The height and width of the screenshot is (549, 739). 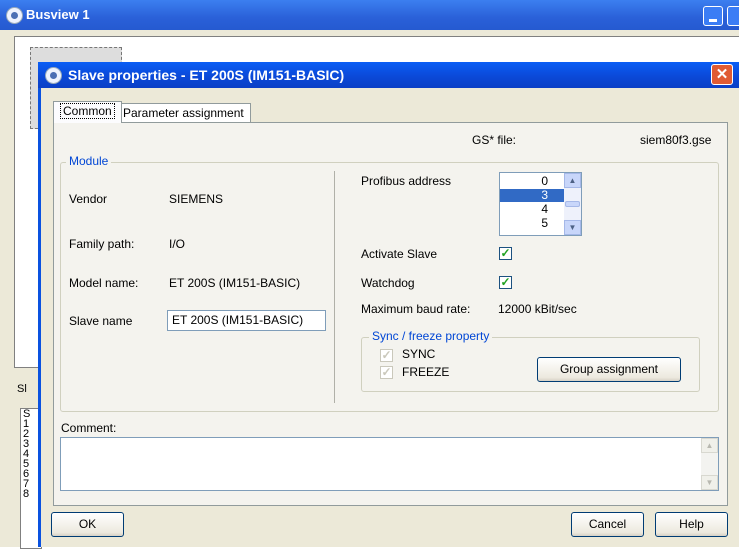 What do you see at coordinates (89, 428) in the screenshot?
I see `comment-label: Comment:` at bounding box center [89, 428].